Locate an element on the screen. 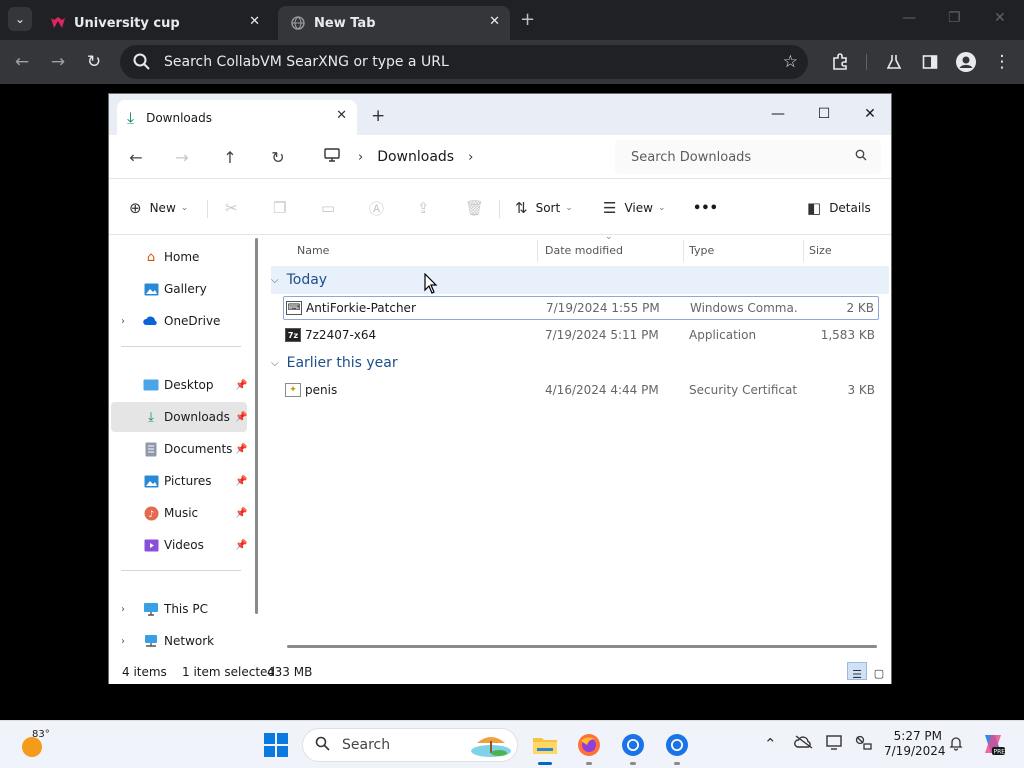 This screenshot has width=1024, height=768. up-arrow-icon: ↑ is located at coordinates (230, 157).